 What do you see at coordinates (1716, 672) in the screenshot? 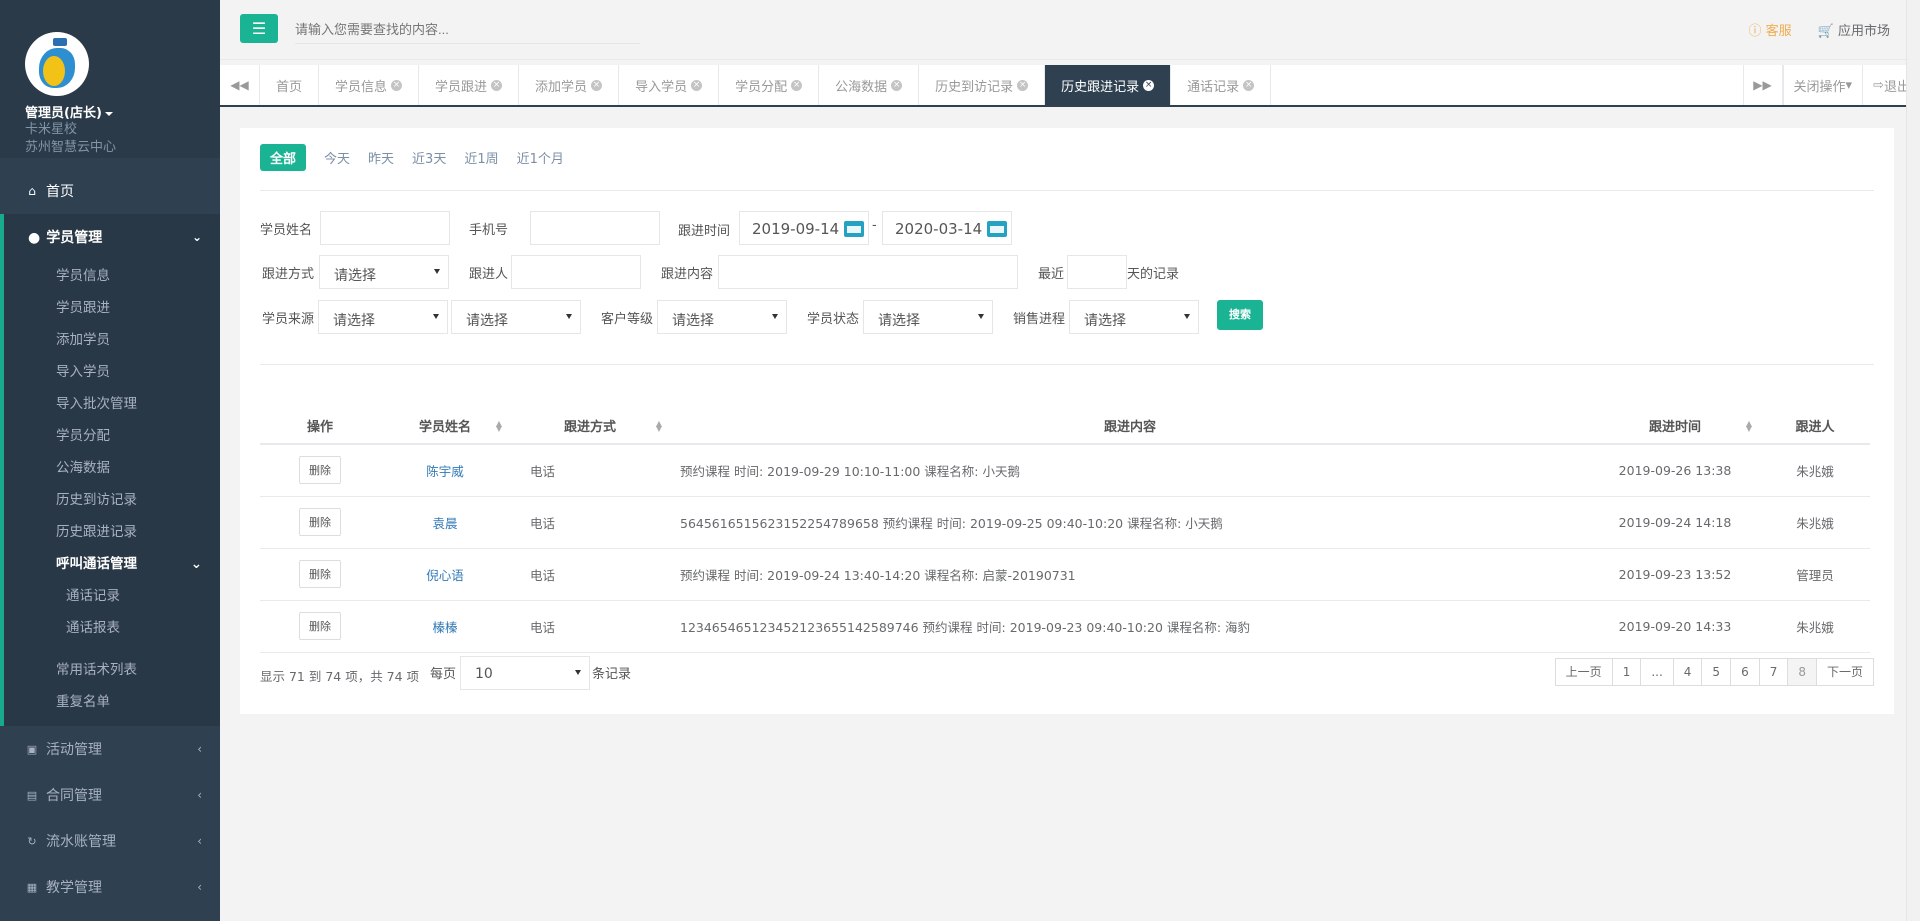
I see `page-button: 5` at bounding box center [1716, 672].